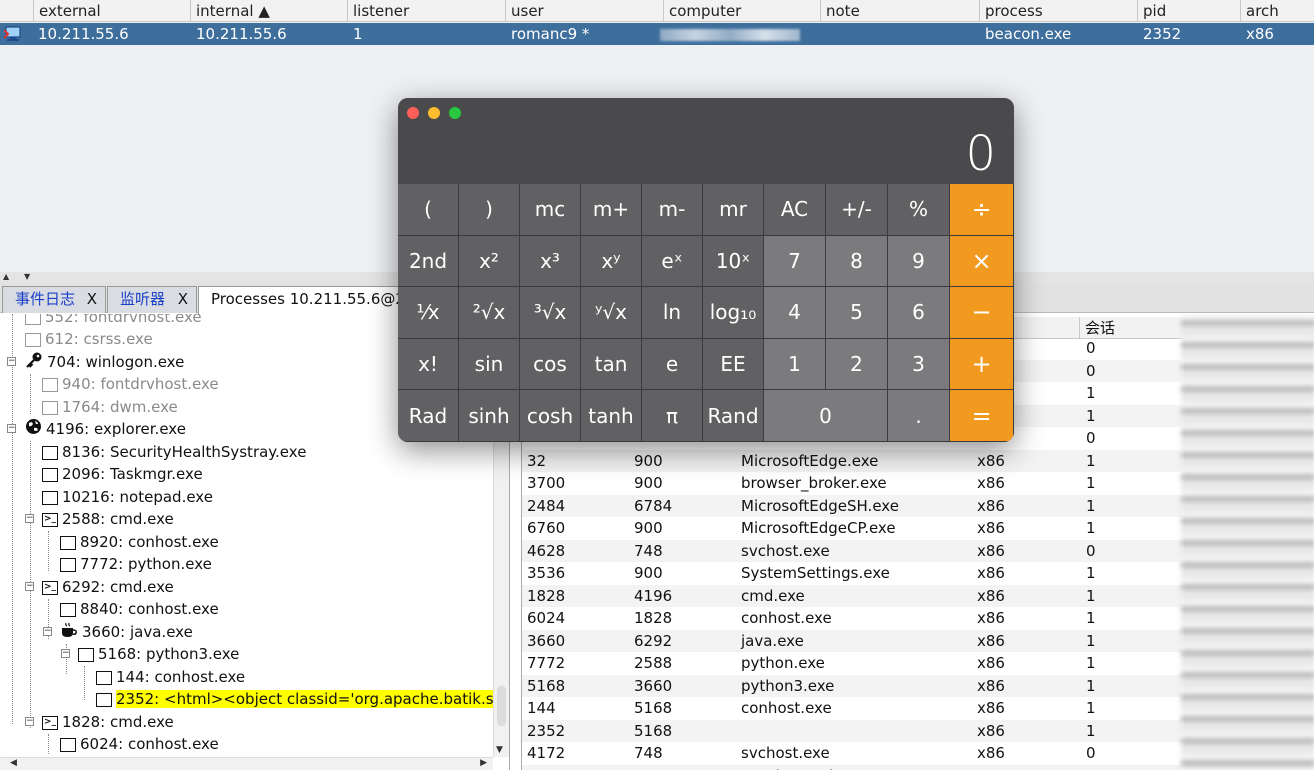  I want to click on calc-key: sinh, so click(489, 416).